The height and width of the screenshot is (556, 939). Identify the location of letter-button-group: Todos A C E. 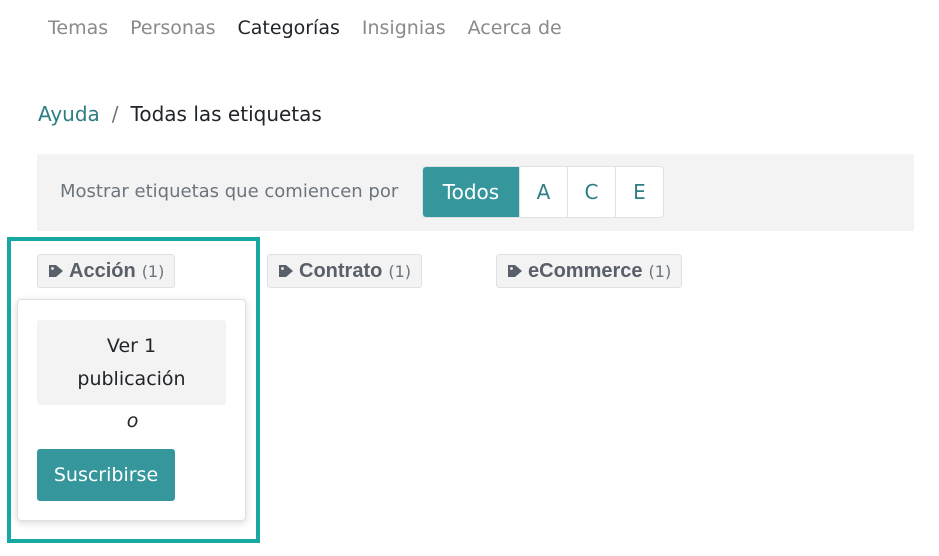
(543, 192).